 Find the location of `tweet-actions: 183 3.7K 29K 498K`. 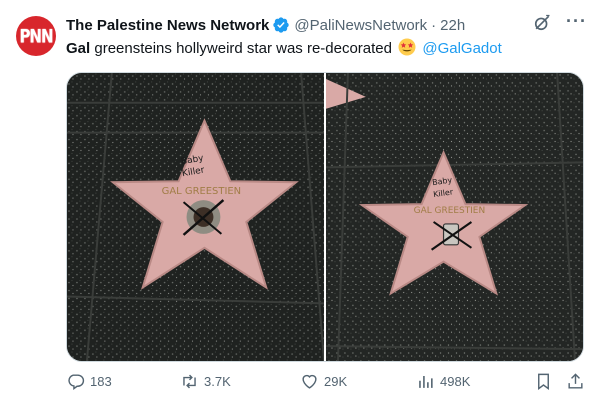

tweet-actions: 183 3.7K 29K 498K is located at coordinates (323, 384).